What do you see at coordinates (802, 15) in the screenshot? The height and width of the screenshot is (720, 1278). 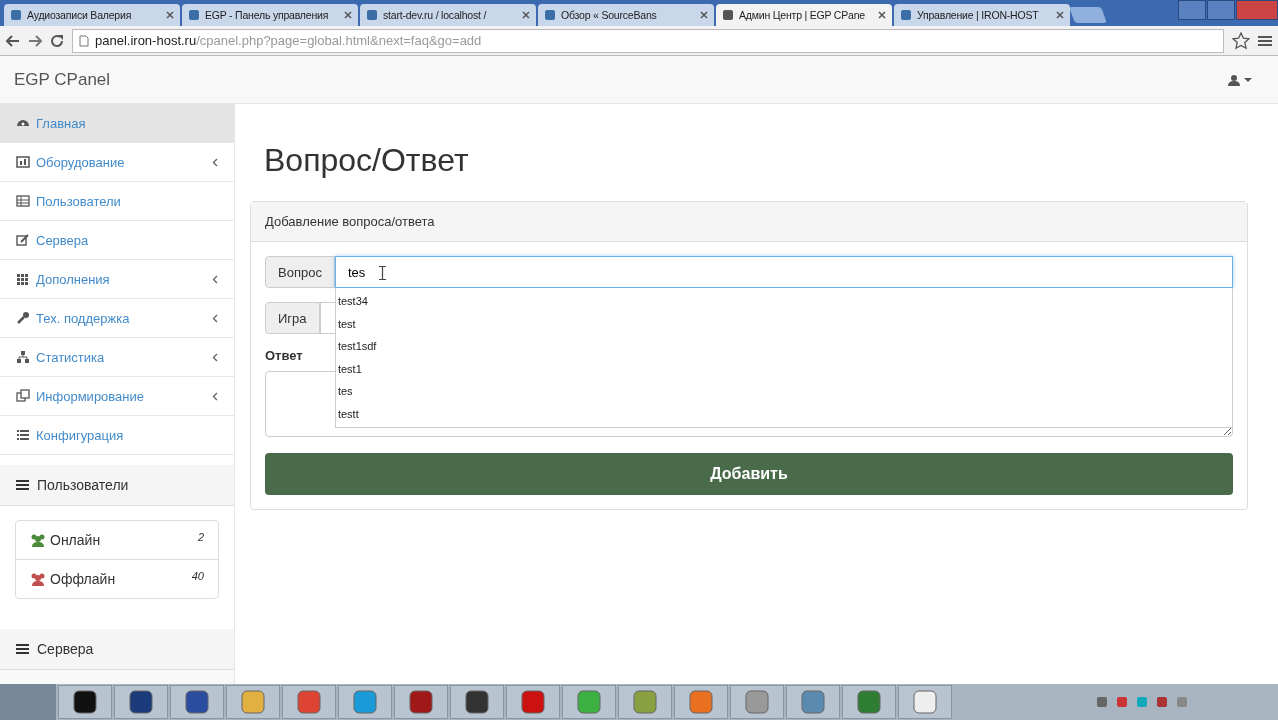 I see `tab-title: Админ Центр | EGP CPane` at bounding box center [802, 15].